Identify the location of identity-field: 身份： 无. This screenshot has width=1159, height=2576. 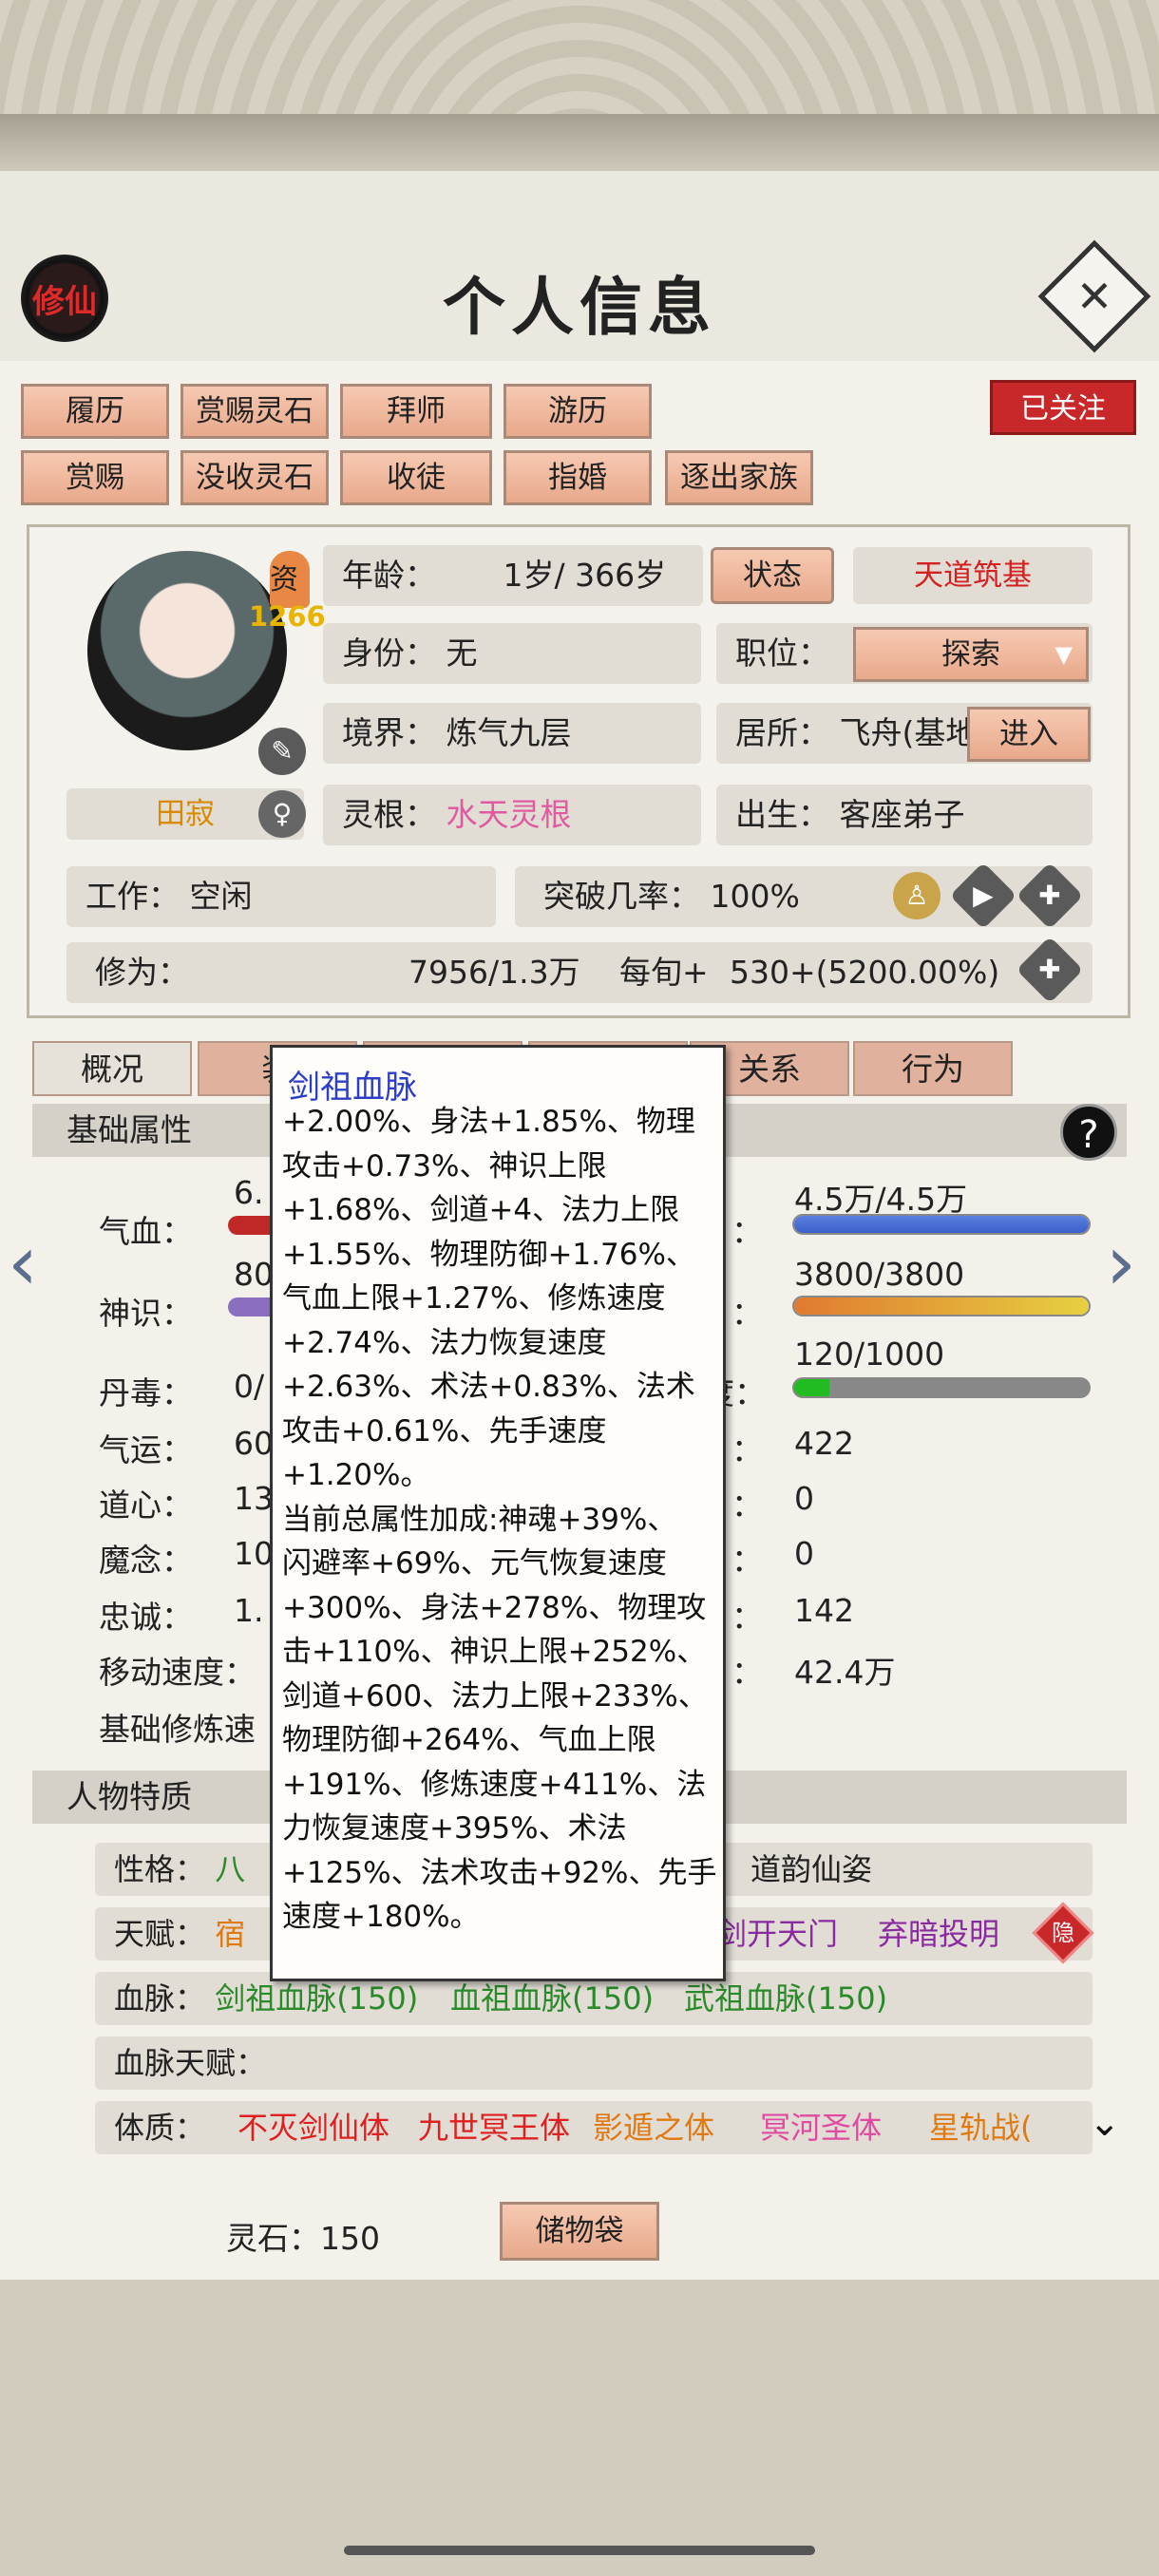
(512, 653).